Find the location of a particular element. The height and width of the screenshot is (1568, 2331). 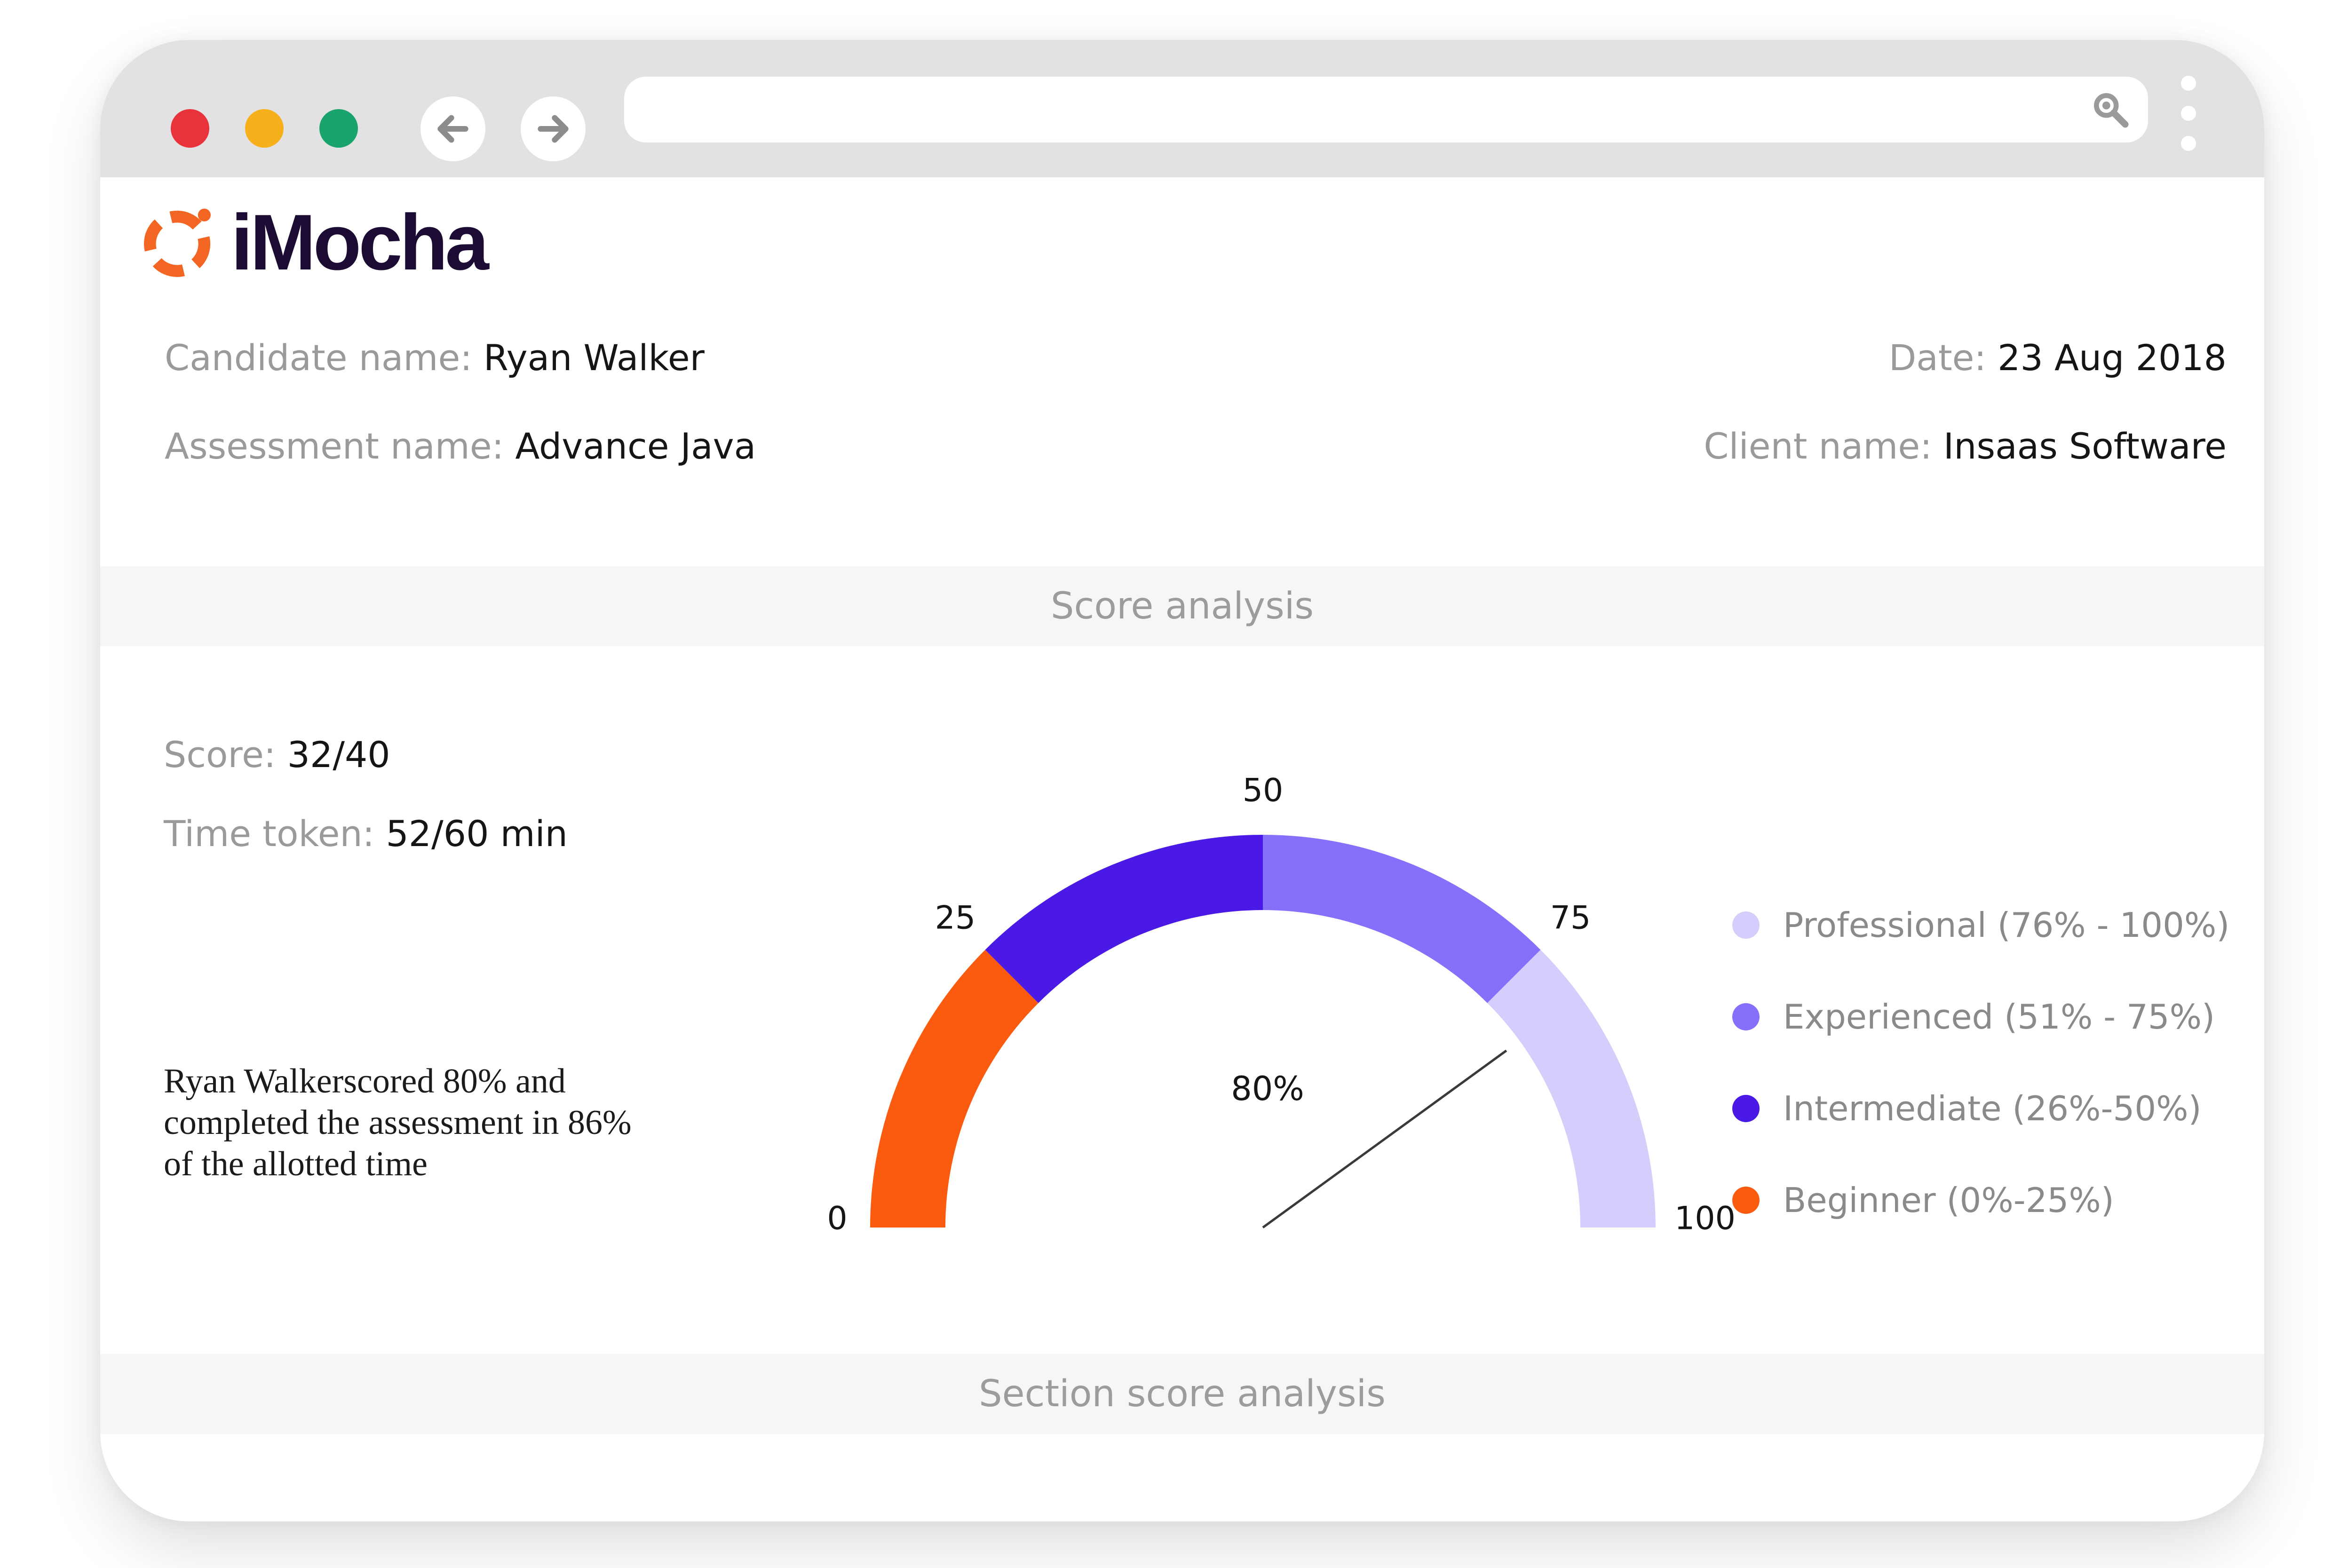

score-label: Score: is located at coordinates (220, 755).